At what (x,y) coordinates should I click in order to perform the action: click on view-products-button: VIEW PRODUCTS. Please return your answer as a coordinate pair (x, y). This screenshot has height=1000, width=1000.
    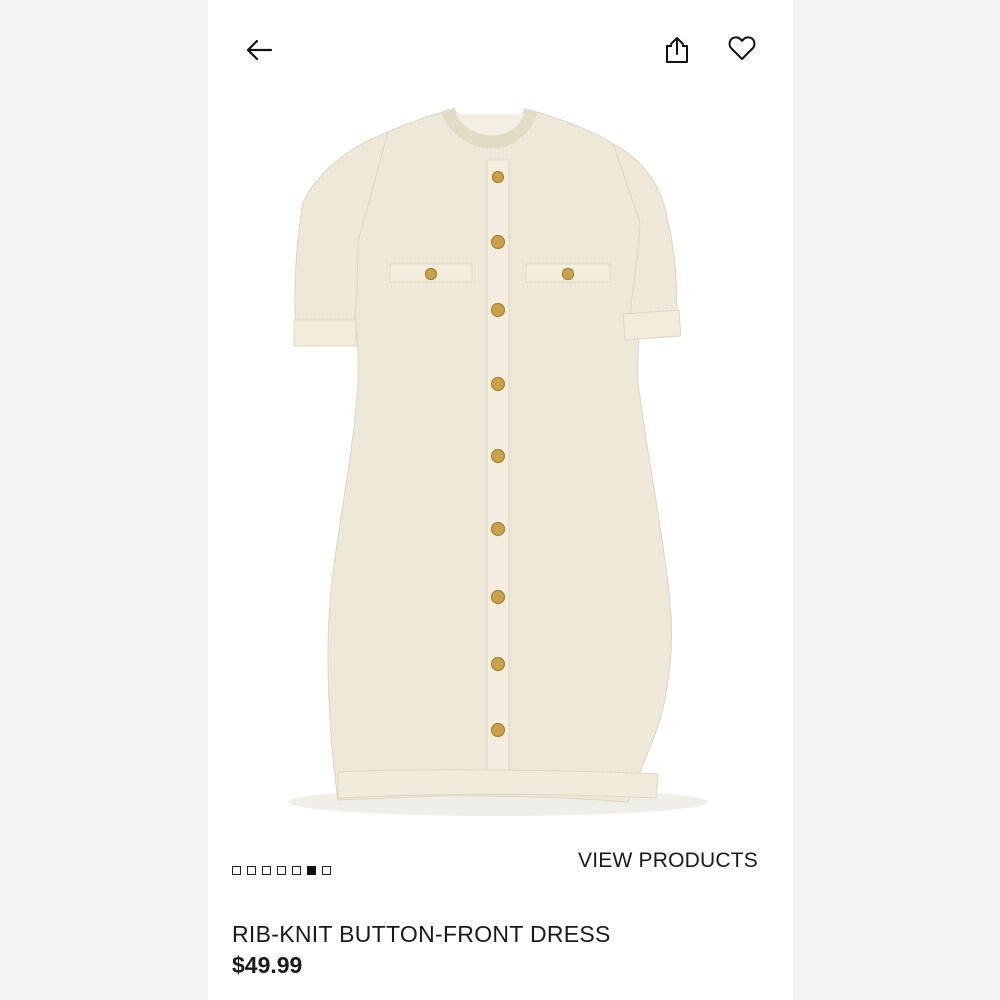
    Looking at the image, I should click on (668, 861).